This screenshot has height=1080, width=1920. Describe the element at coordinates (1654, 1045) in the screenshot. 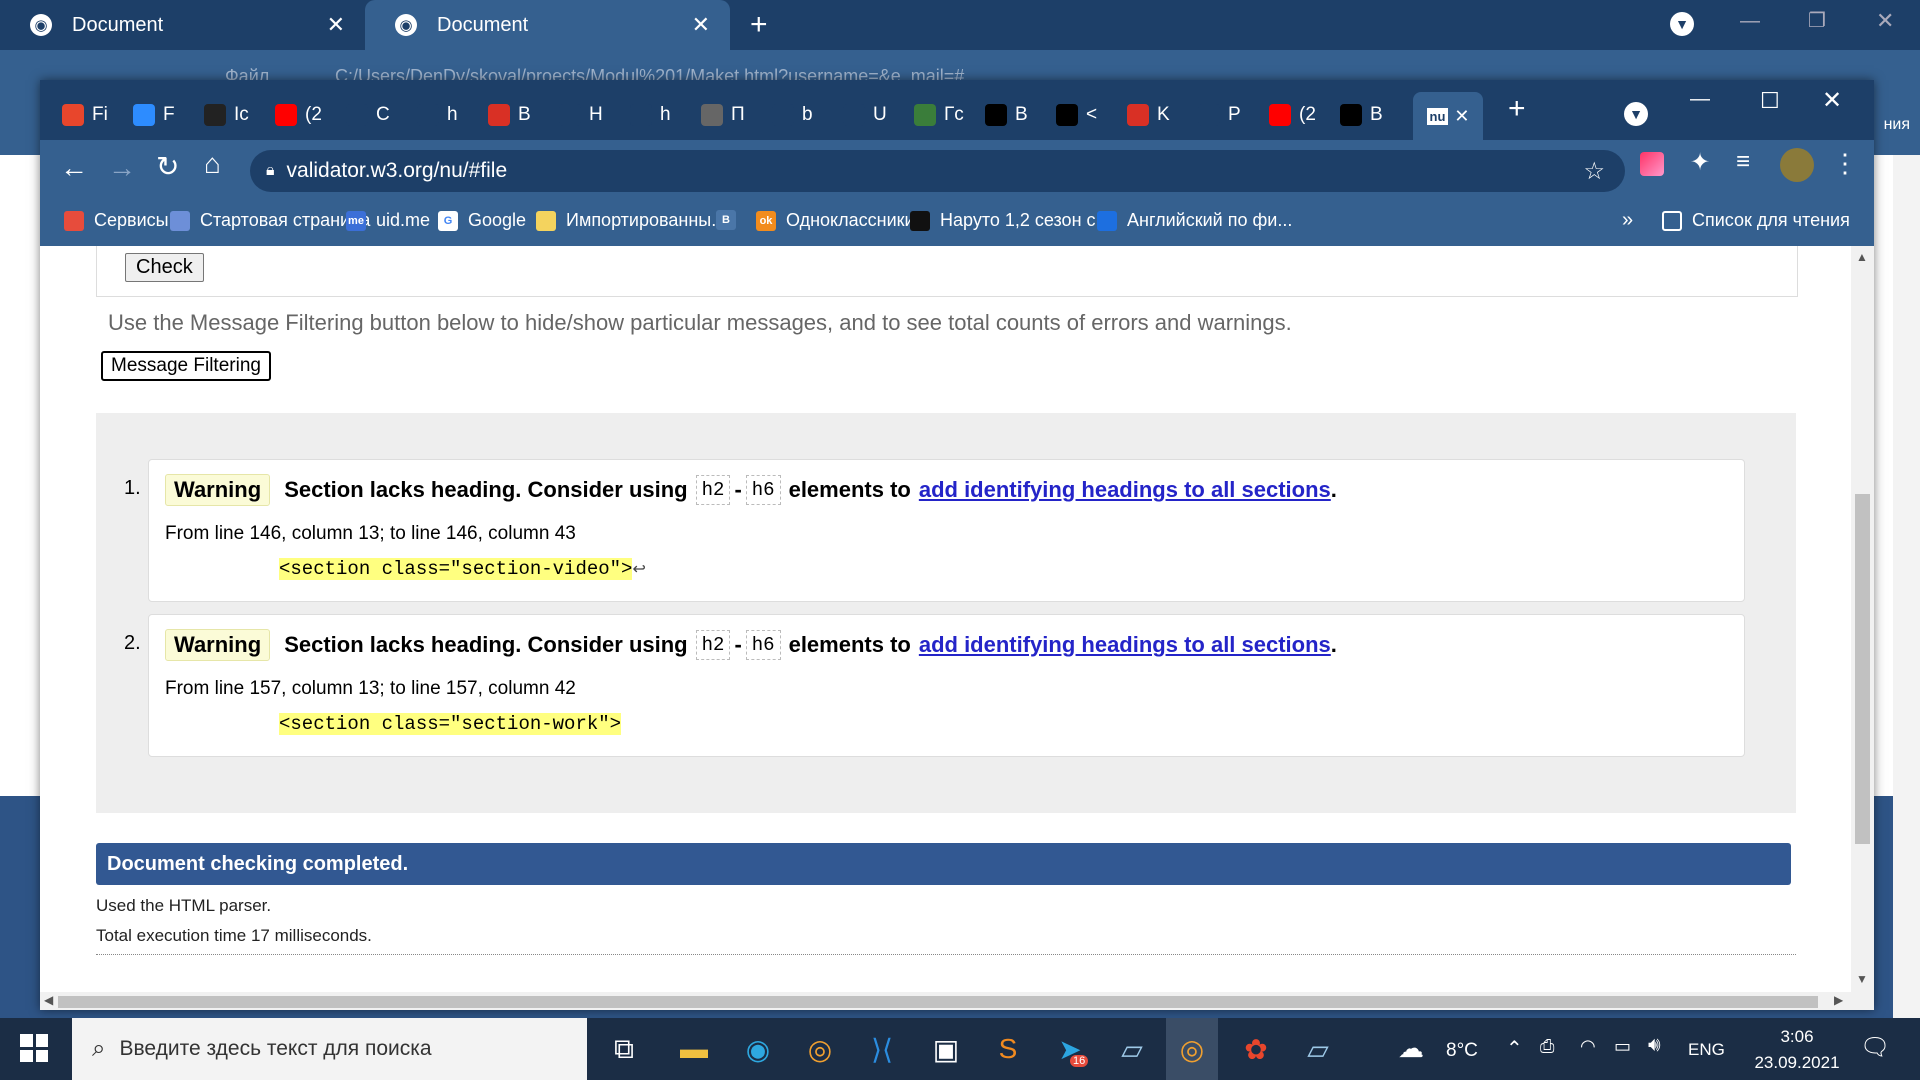

I see `volume-icon: 🔊︎` at that location.